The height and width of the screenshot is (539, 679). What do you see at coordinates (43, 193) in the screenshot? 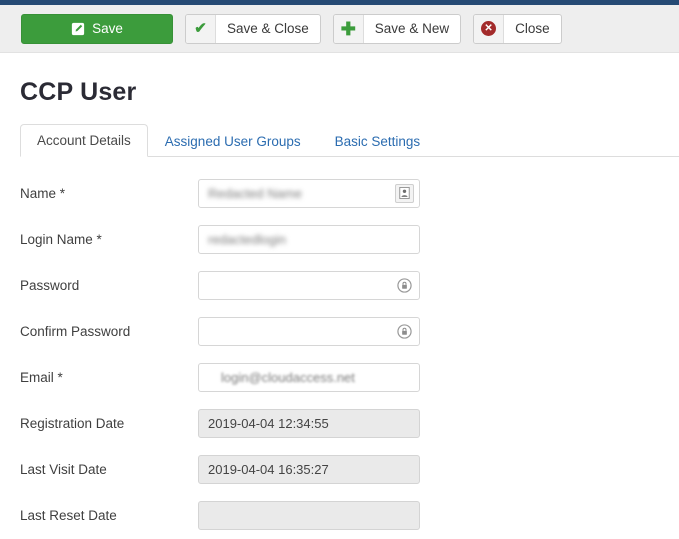
I see `name-label: Name *` at bounding box center [43, 193].